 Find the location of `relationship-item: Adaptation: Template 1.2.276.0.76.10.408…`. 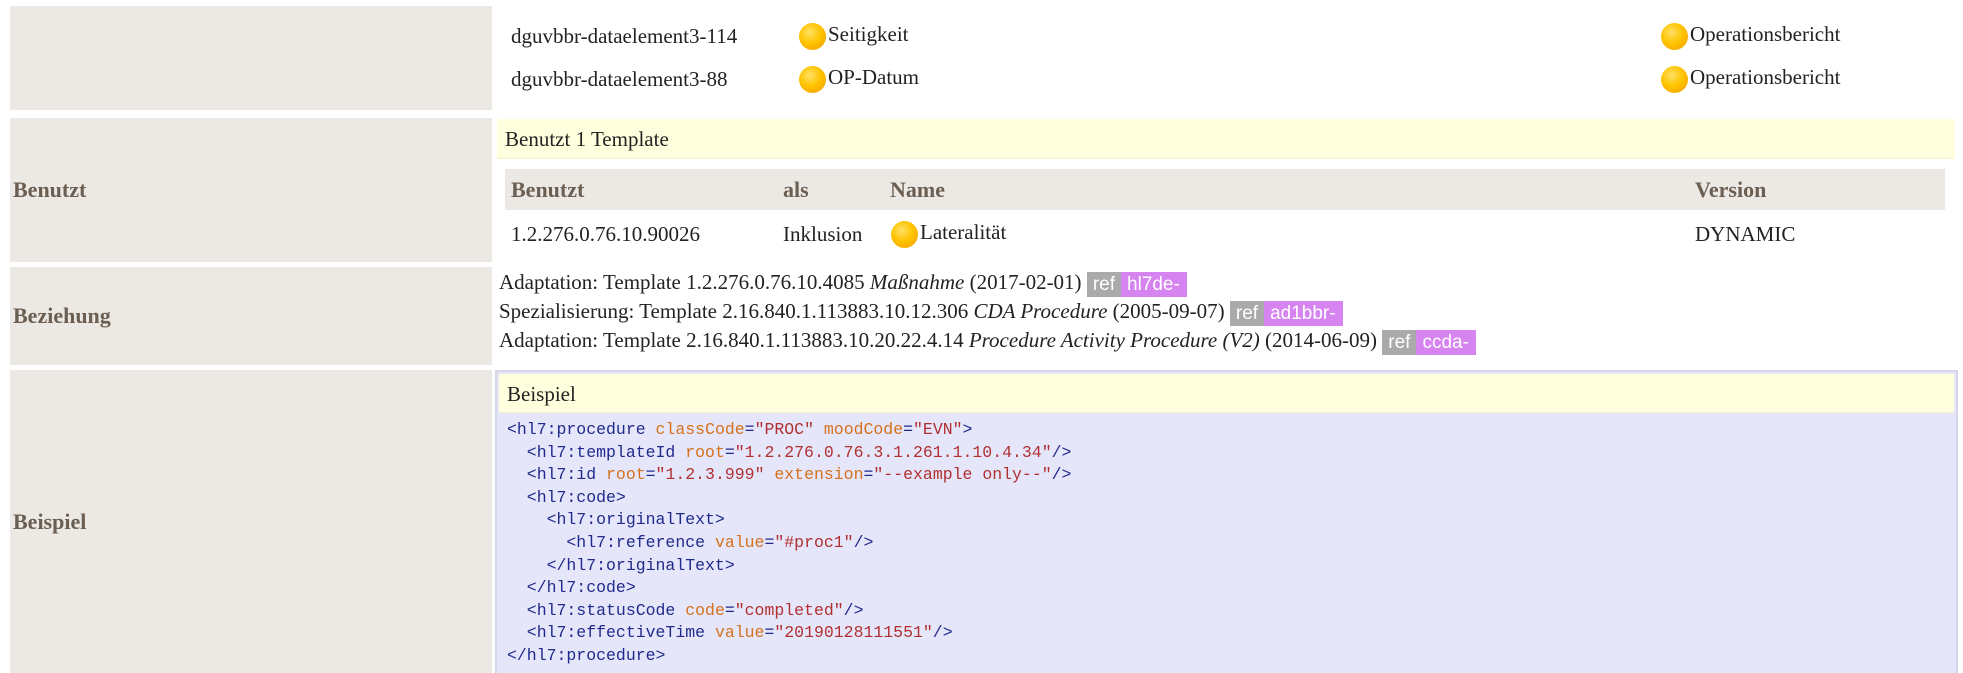

relationship-item: Adaptation: Template 1.2.276.0.76.10.408… is located at coordinates (843, 283).